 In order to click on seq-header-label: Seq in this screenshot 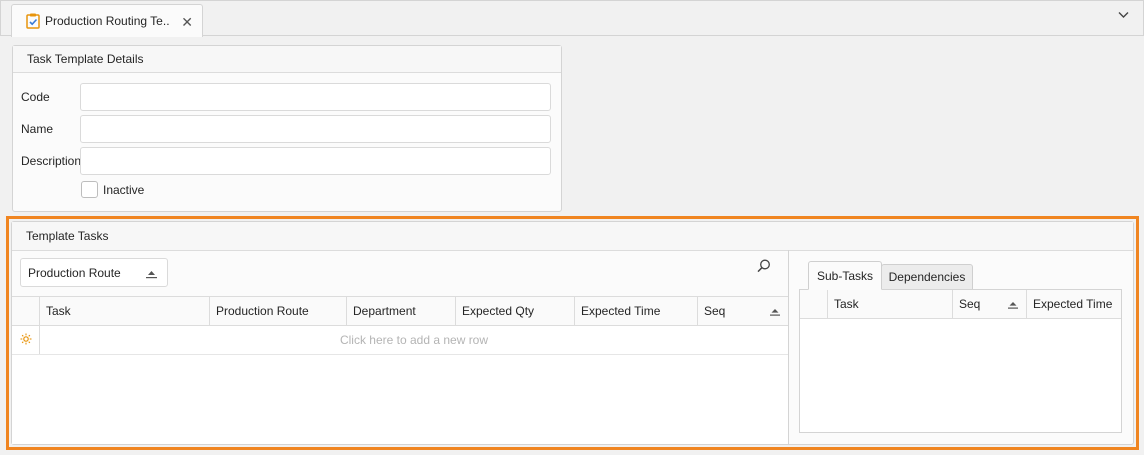, I will do `click(715, 311)`.